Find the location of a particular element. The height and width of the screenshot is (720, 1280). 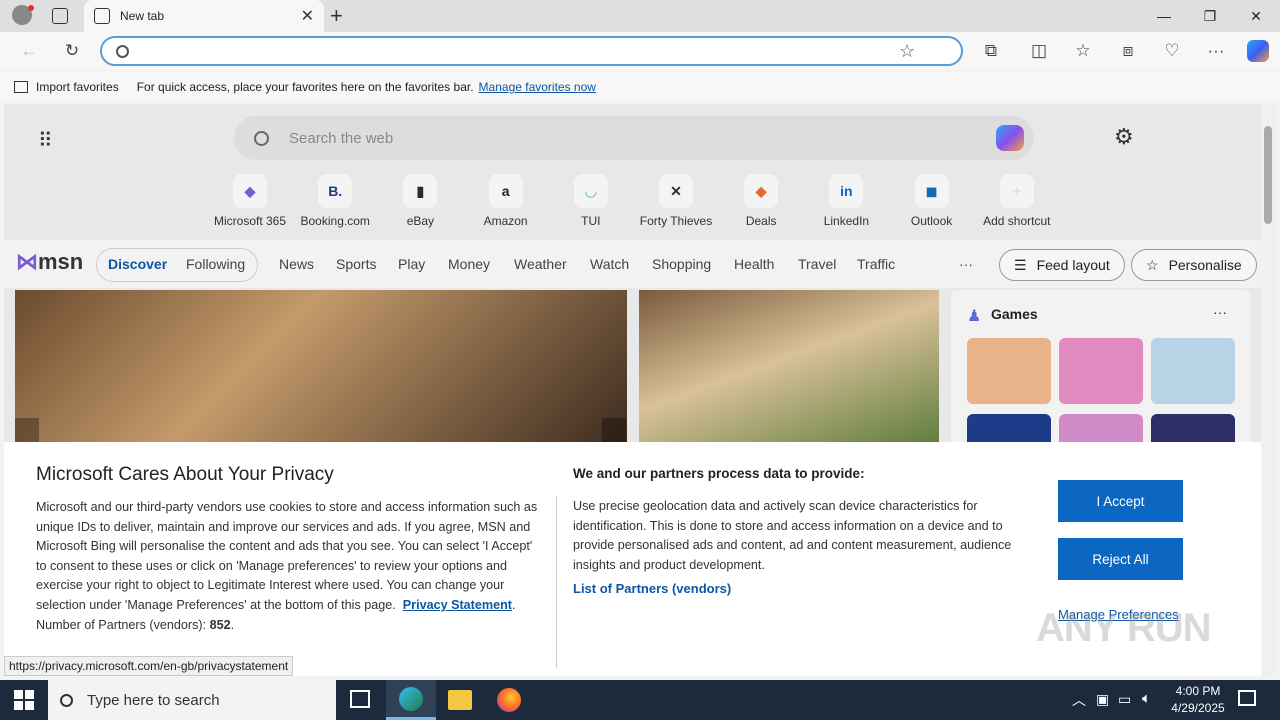

file-explorer-icon is located at coordinates (460, 700).